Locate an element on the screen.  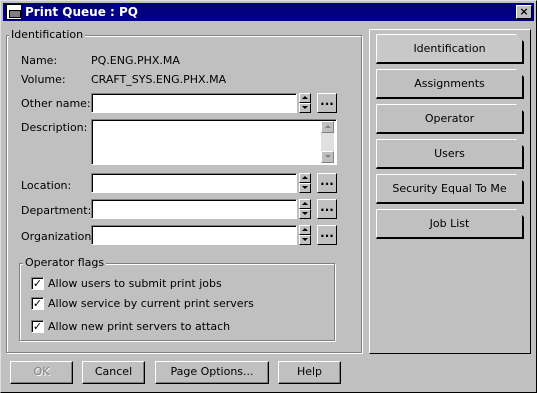
page-job-list-button: Job List is located at coordinates (450, 224).